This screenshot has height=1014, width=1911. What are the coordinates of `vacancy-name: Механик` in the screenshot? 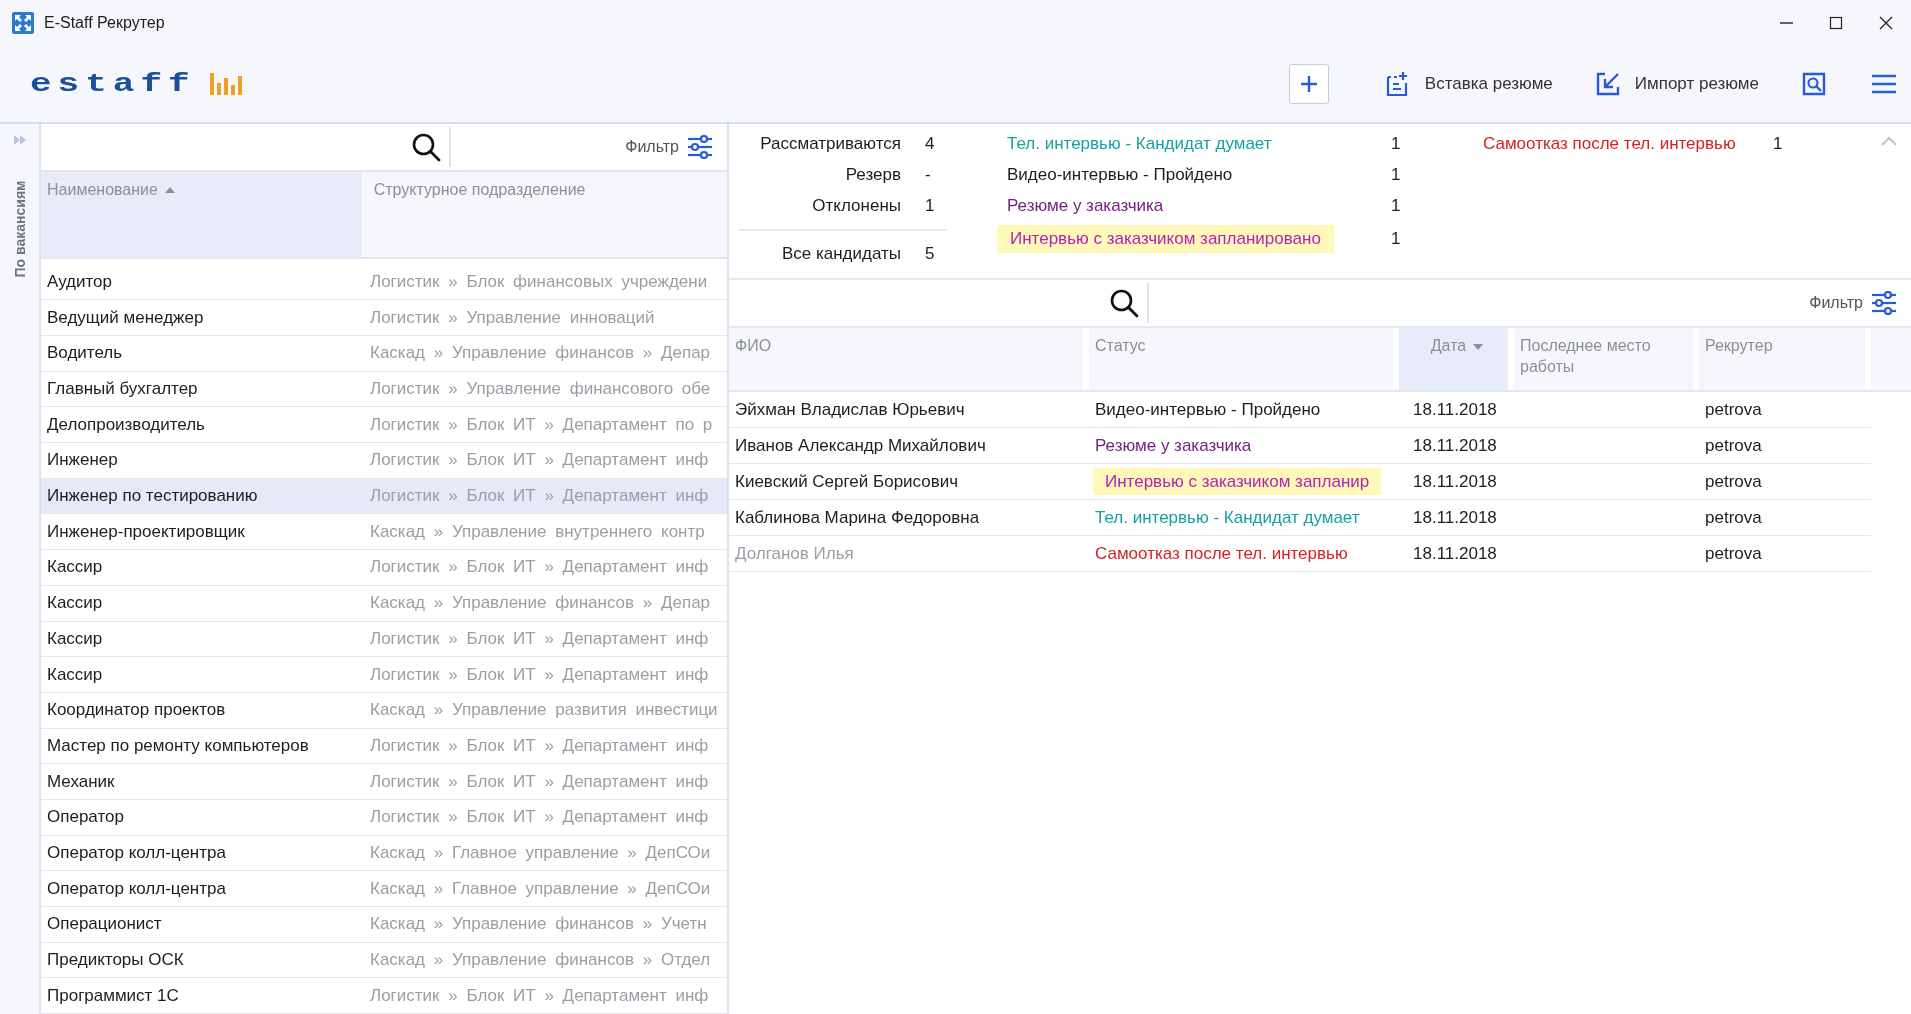 It's located at (81, 781).